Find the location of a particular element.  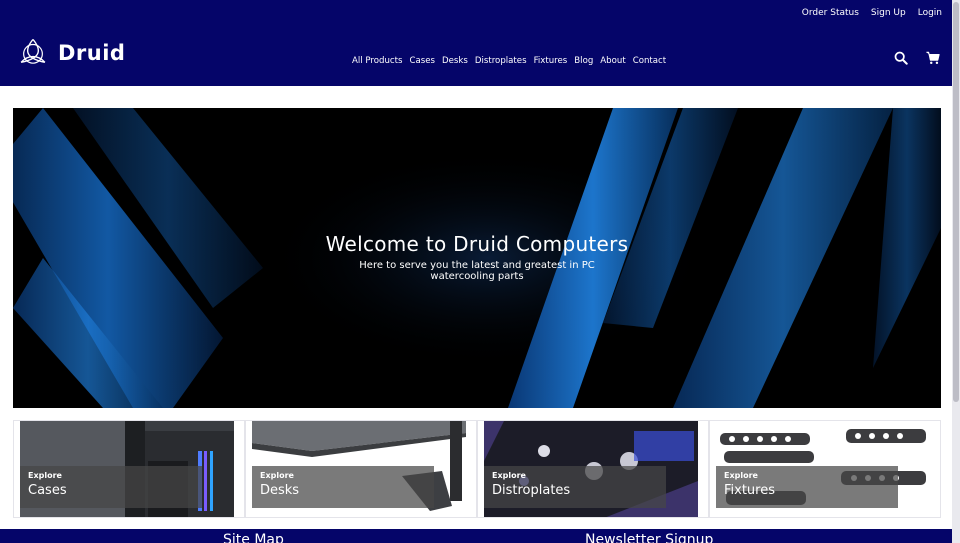

cases-name: Cases is located at coordinates (47, 490).